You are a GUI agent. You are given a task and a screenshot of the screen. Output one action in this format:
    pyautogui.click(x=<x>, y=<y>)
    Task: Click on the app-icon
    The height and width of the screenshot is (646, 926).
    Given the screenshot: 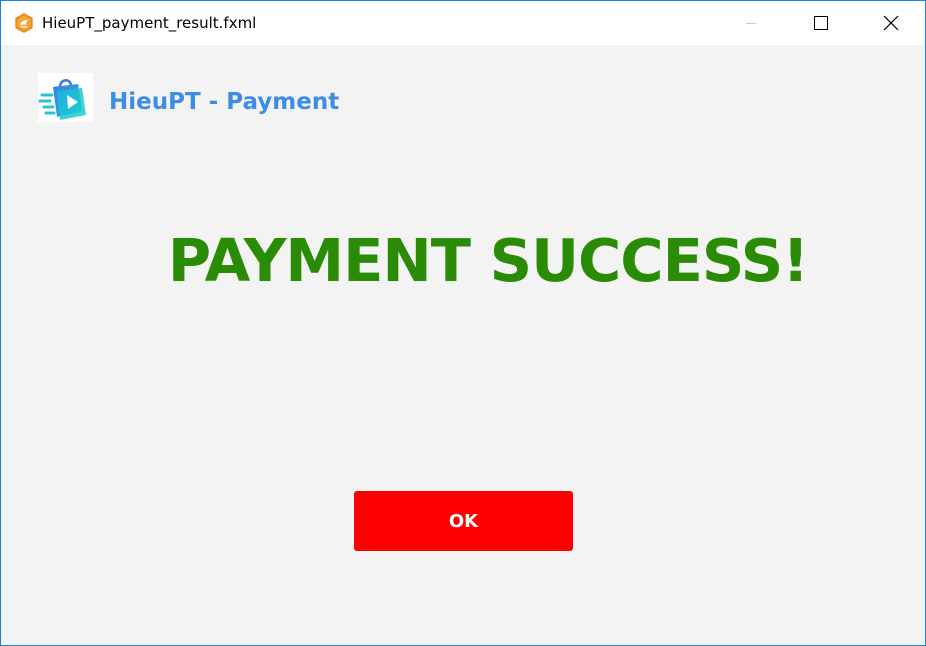 What is the action you would take?
    pyautogui.click(x=24, y=23)
    